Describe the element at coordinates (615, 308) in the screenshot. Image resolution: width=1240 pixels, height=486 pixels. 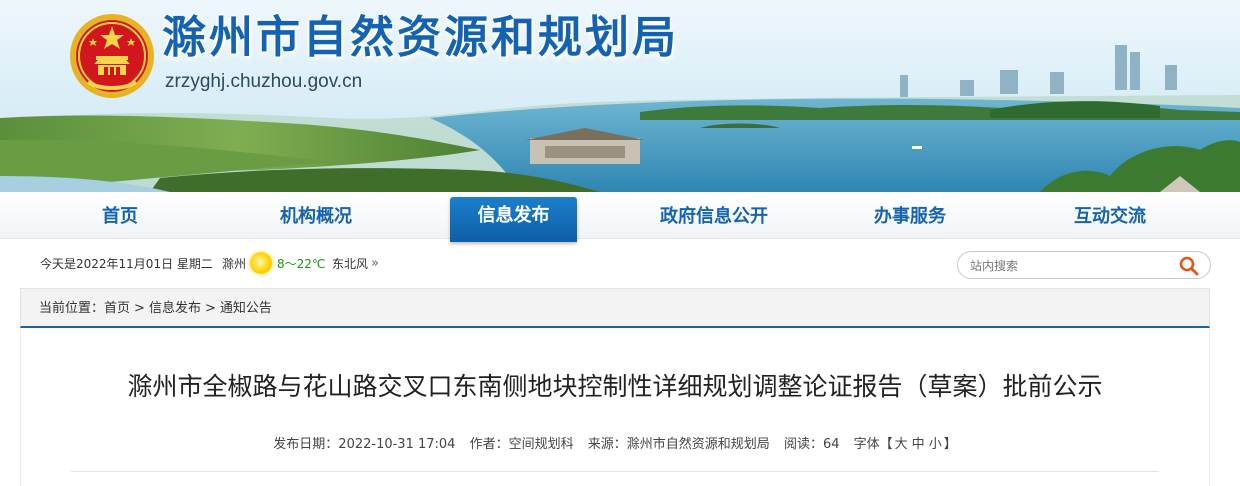
I see `breadcrumb-bar: 当前位置：首页 > 信息发布 > 通知公告` at that location.